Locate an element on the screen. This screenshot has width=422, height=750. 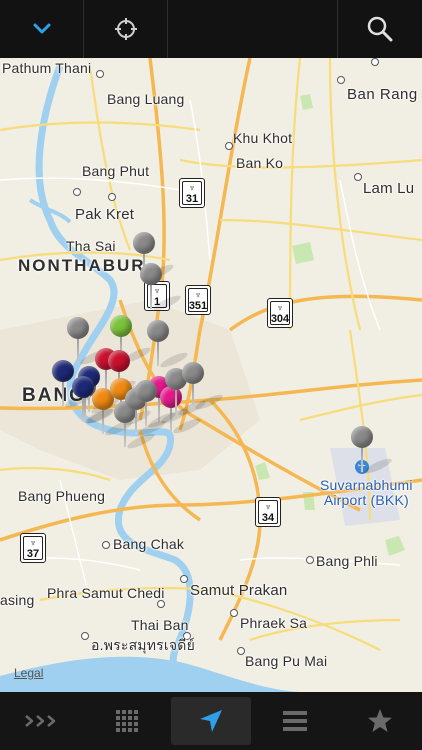
place-label: Thai Ban is located at coordinates (160, 625).